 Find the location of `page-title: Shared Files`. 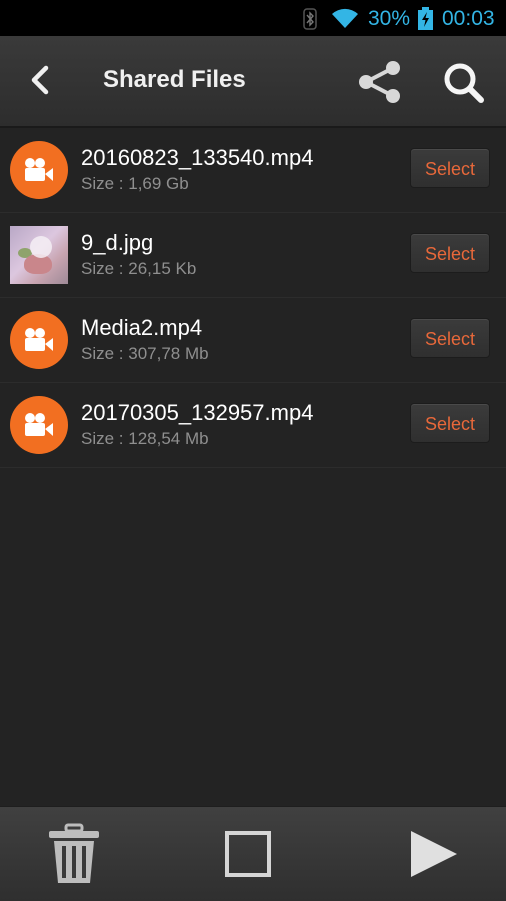

page-title: Shared Files is located at coordinates (174, 79).